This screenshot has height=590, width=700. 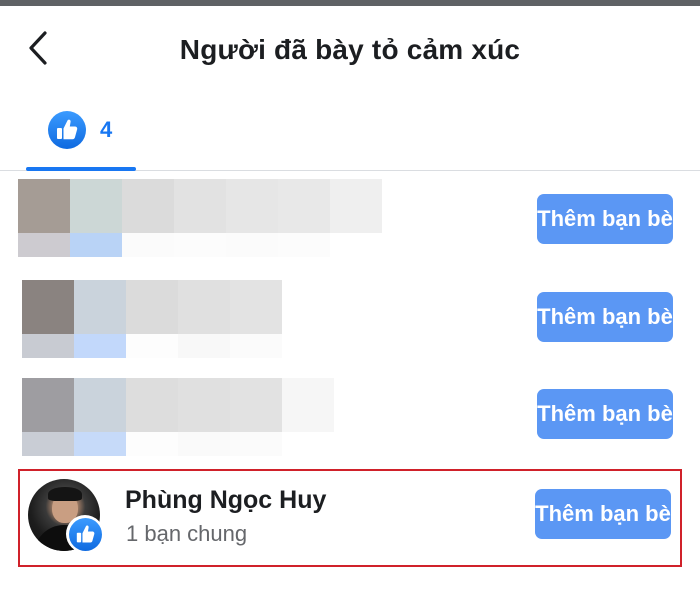 I want to click on mutual-friends-count: 1 bạn chung, so click(x=187, y=533).